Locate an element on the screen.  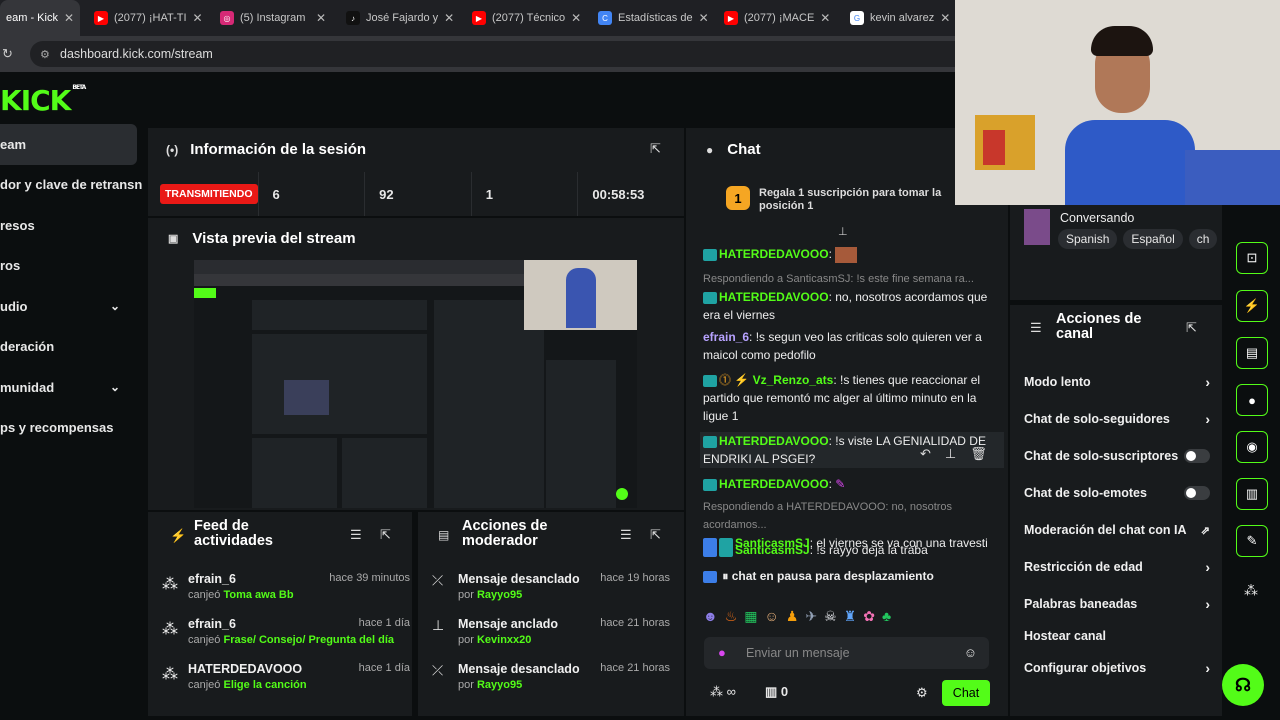
layout-icon: ▥ is located at coordinates (1252, 494).